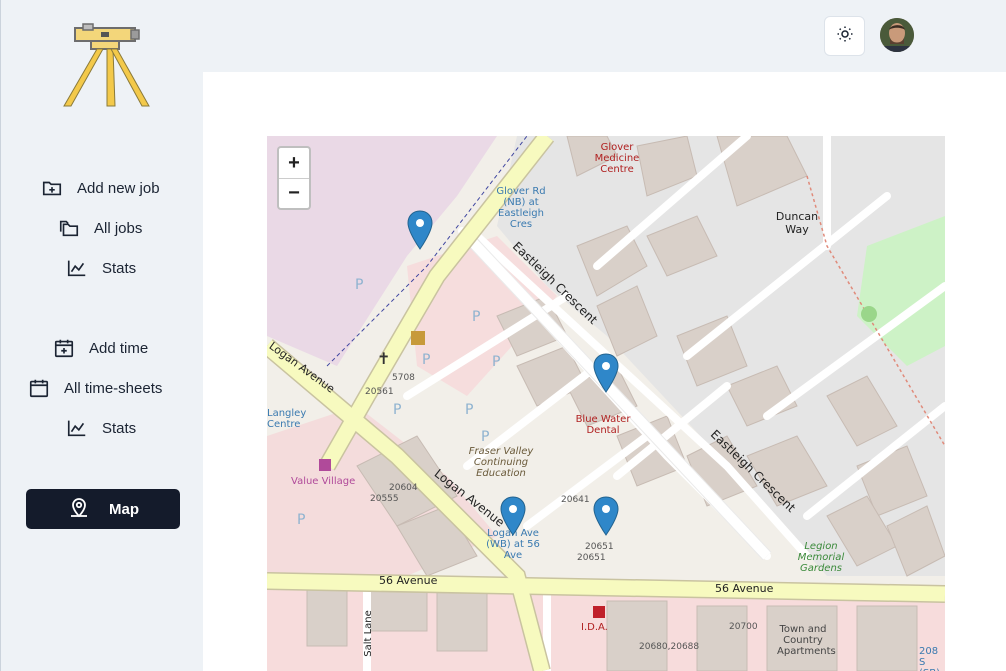 This screenshot has width=1006, height=671. Describe the element at coordinates (669, 647) in the screenshot. I see `address-label: 20680,20688` at that location.